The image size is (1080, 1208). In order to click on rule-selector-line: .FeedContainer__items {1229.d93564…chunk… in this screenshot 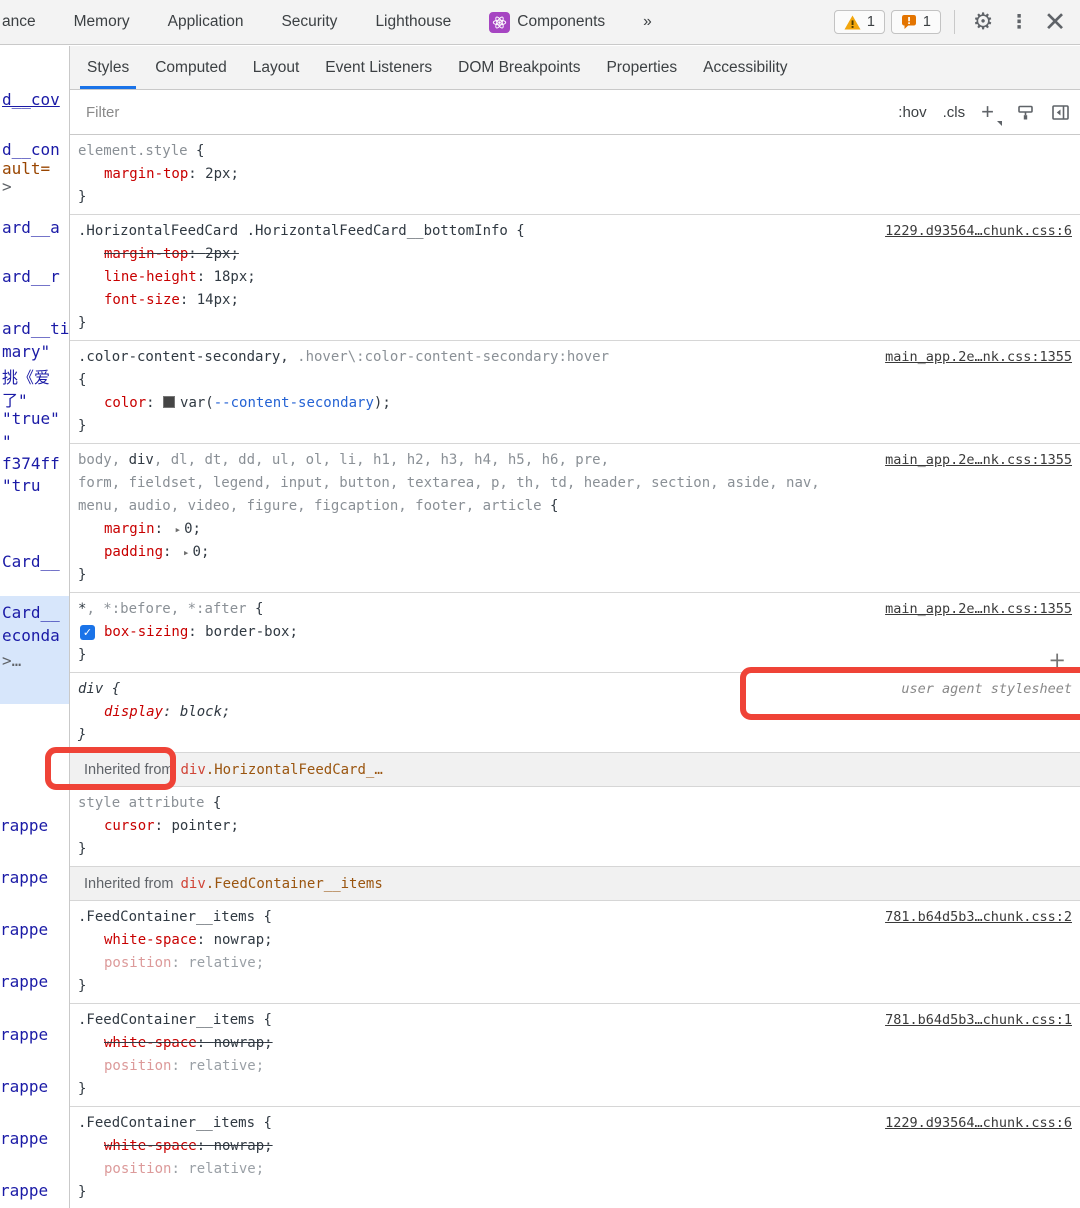, I will do `click(575, 1123)`.